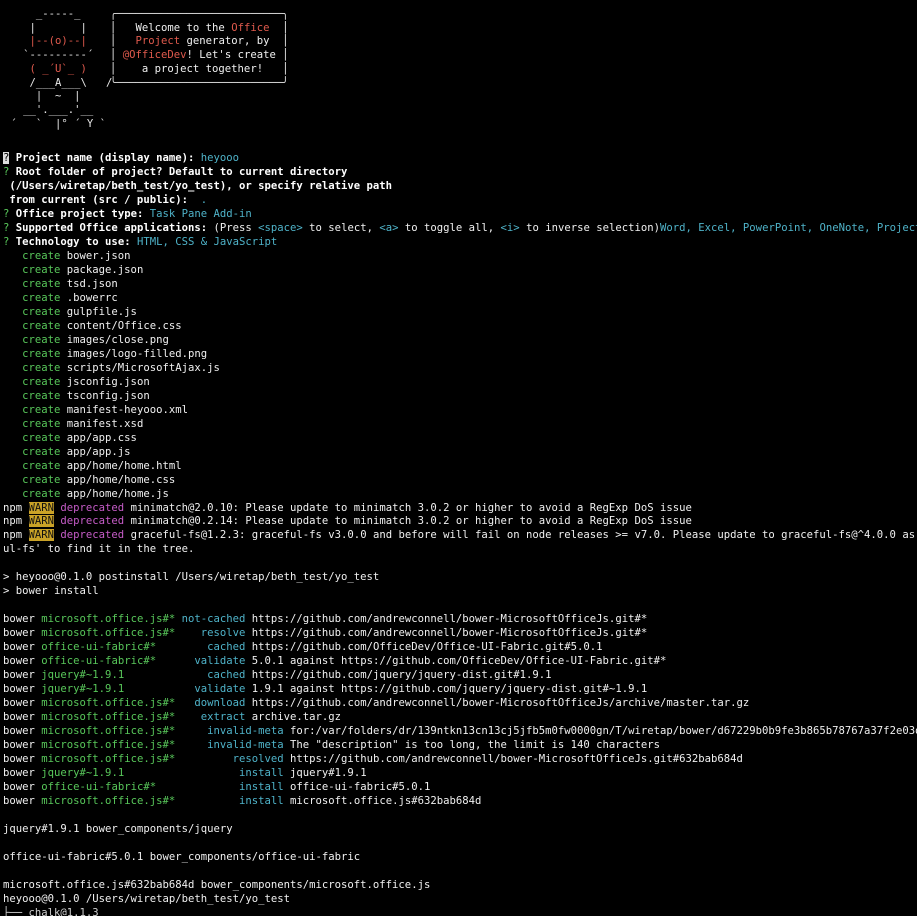 This screenshot has height=916, width=917. I want to click on prompt-answer: Task Pane Add-in, so click(200, 213).